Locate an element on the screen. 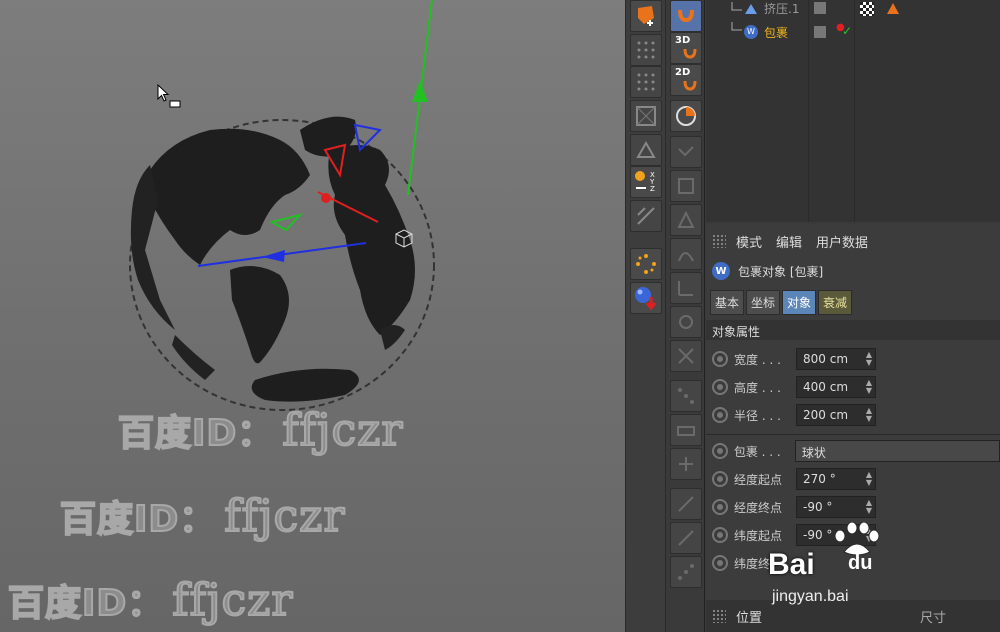  svg-text: Z is located at coordinates (652, 189).